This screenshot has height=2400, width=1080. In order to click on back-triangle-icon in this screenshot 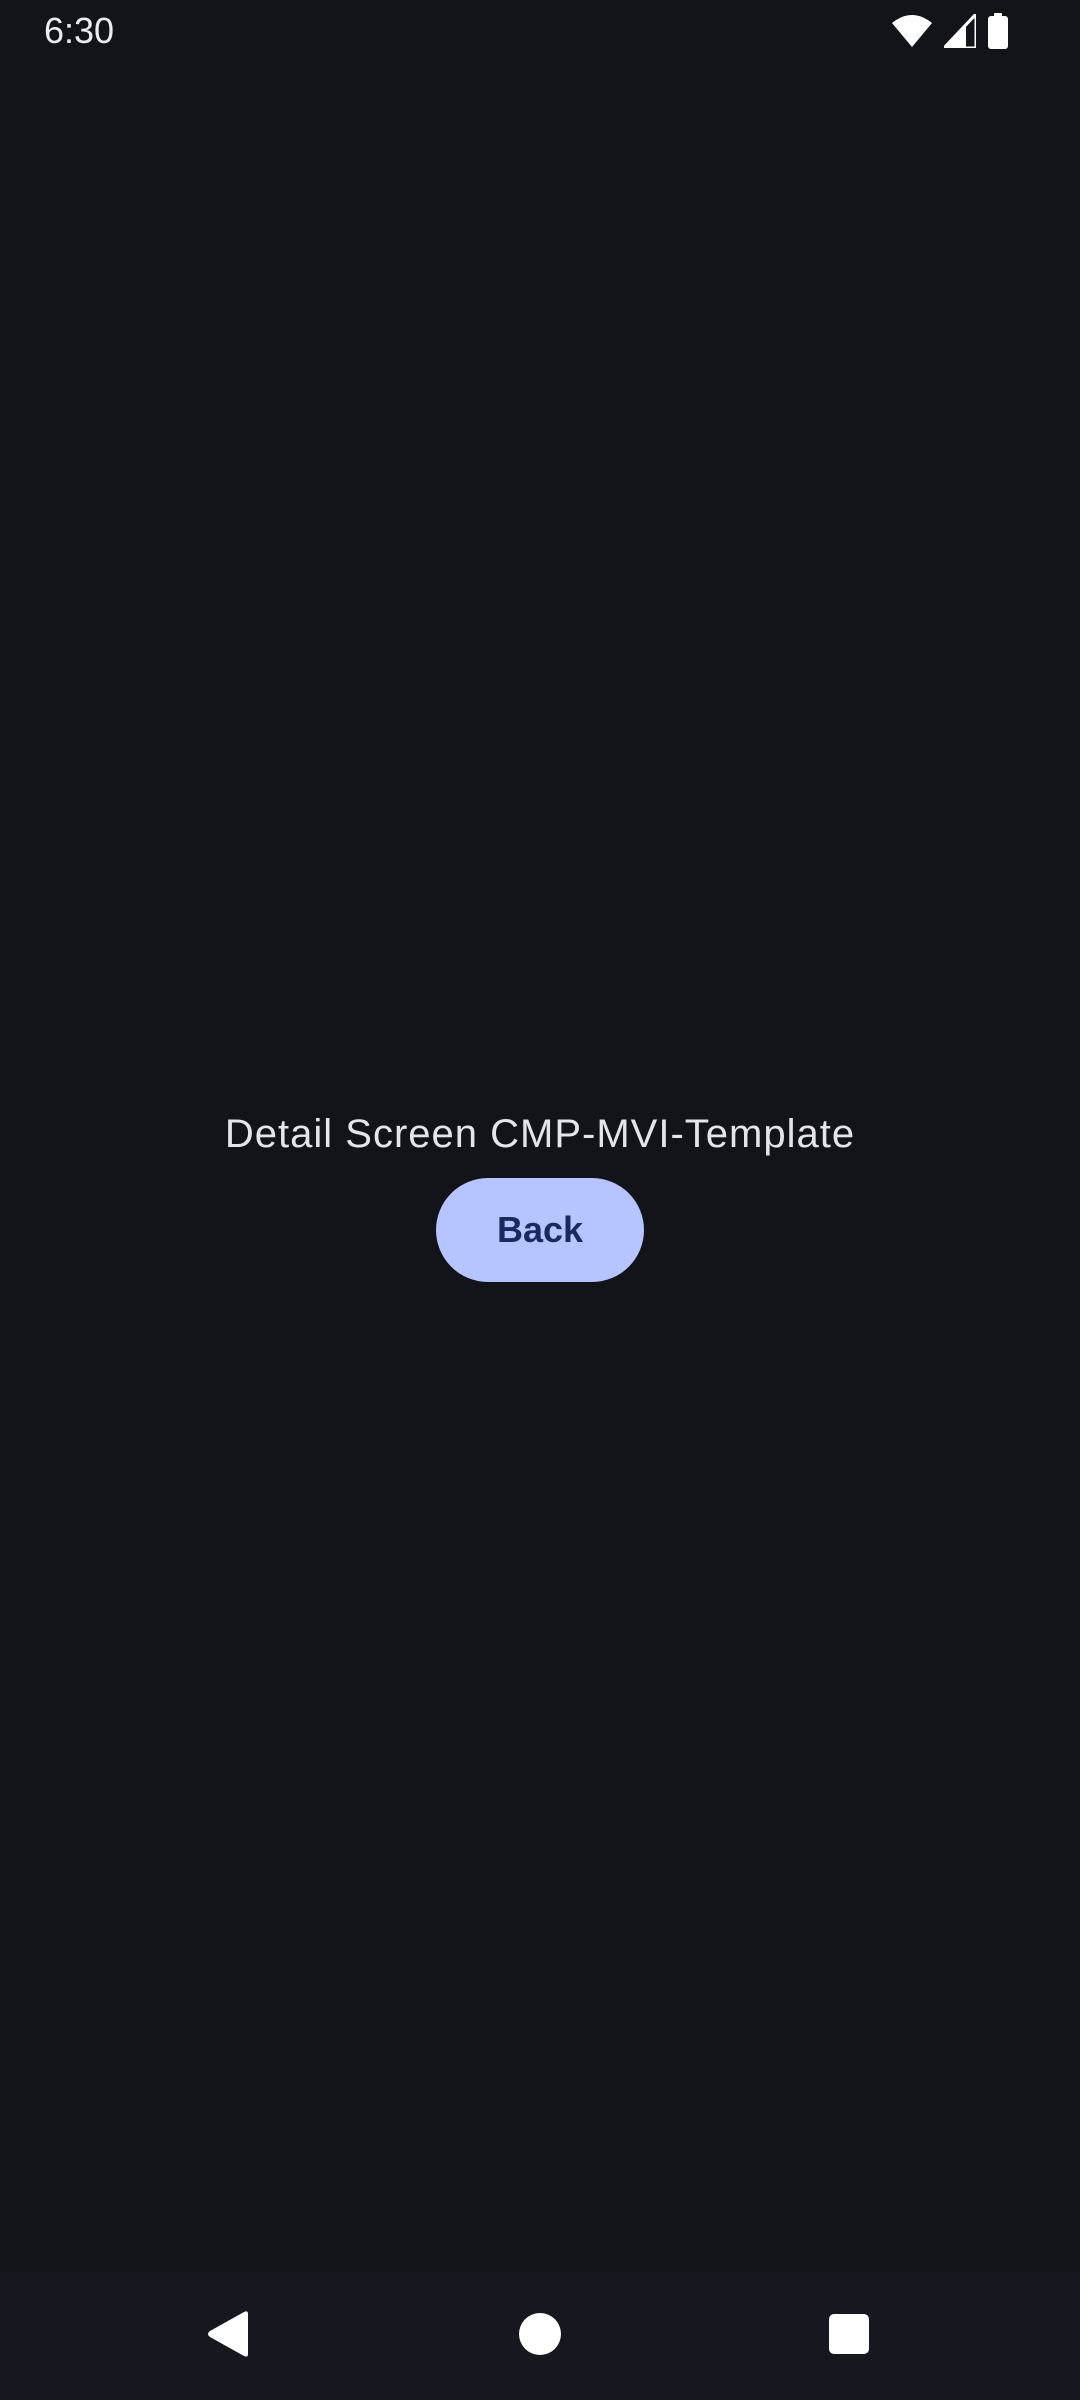, I will do `click(228, 2336)`.